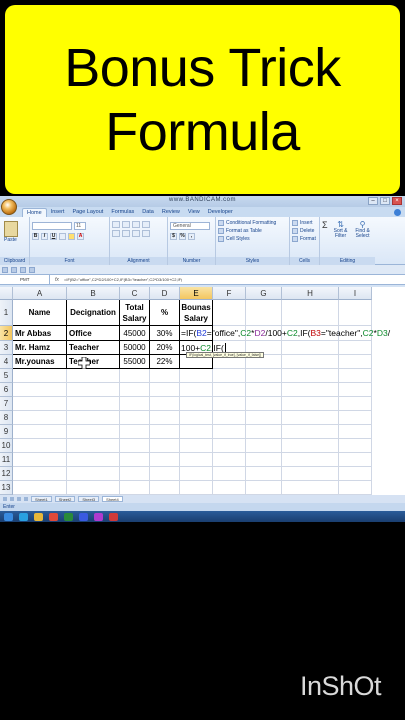 This screenshot has width=405, height=720. Describe the element at coordinates (62, 236) in the screenshot. I see `border-button` at that location.